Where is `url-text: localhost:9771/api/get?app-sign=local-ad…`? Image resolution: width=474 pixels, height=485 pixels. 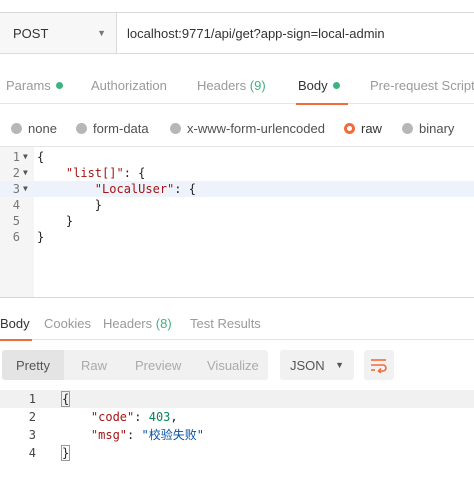
url-text: localhost:9771/api/get?app-sign=local-ad… is located at coordinates (256, 33).